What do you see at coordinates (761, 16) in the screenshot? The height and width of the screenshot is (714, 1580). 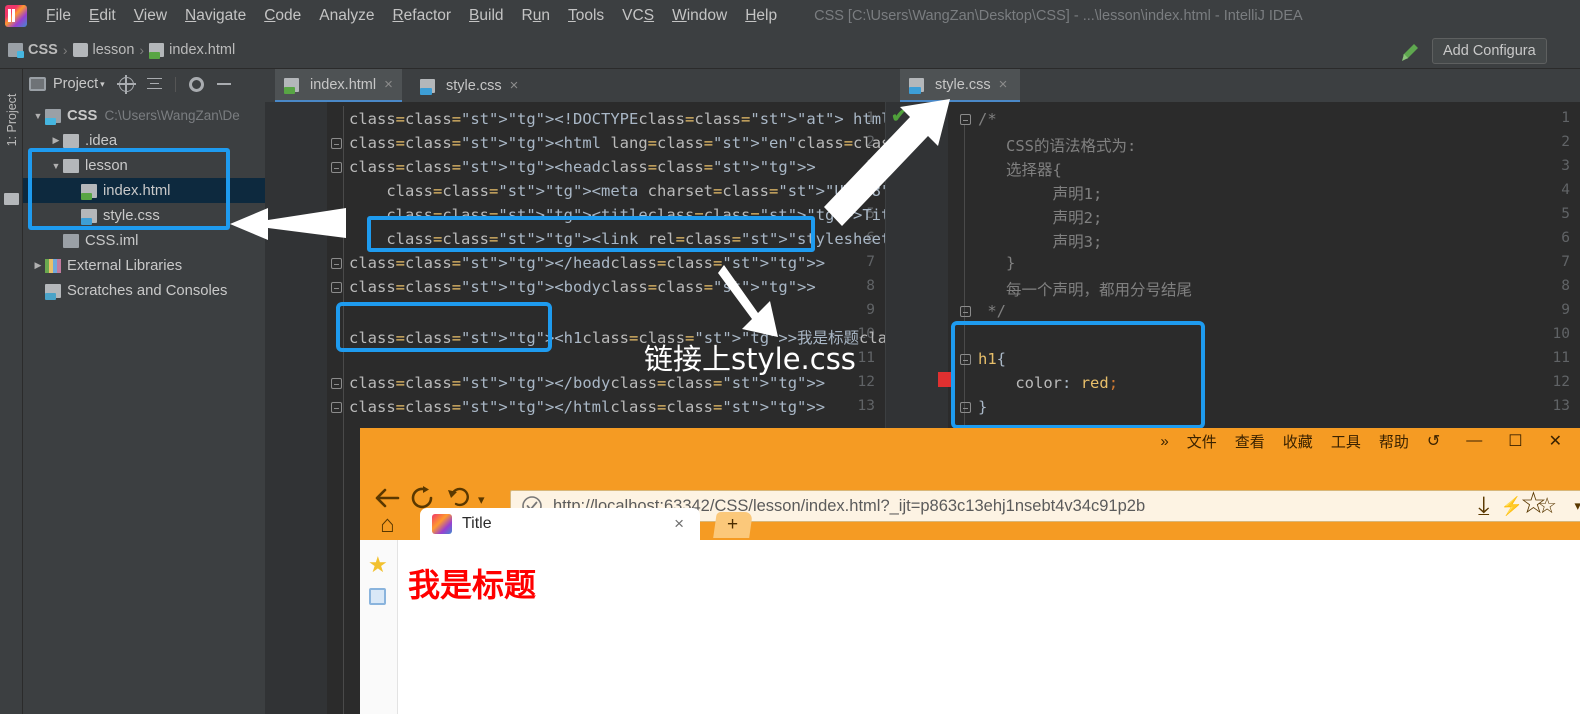 I see `menu-item-help: Help` at bounding box center [761, 16].